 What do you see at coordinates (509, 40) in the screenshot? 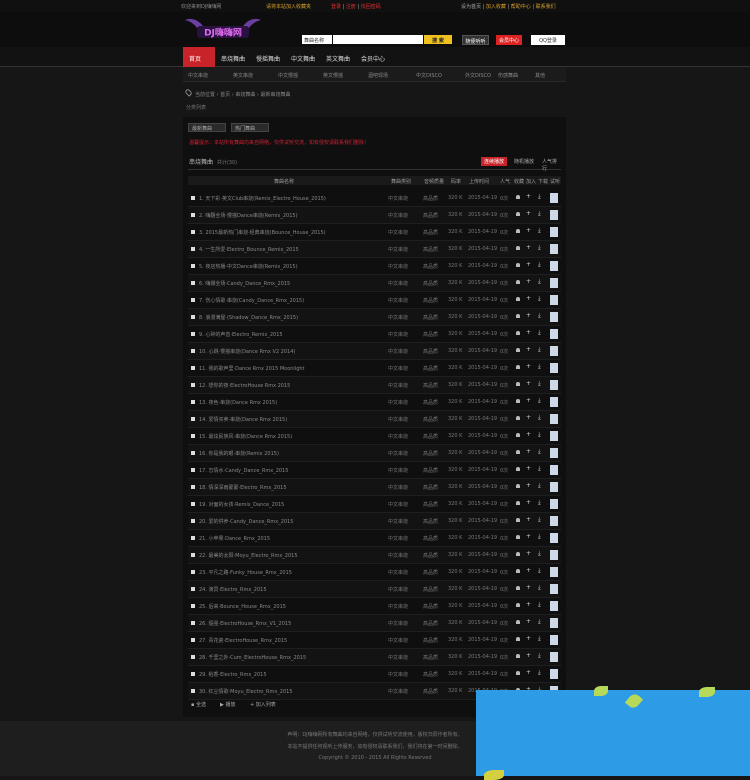
I see `member-center-button: 会员中心` at bounding box center [509, 40].